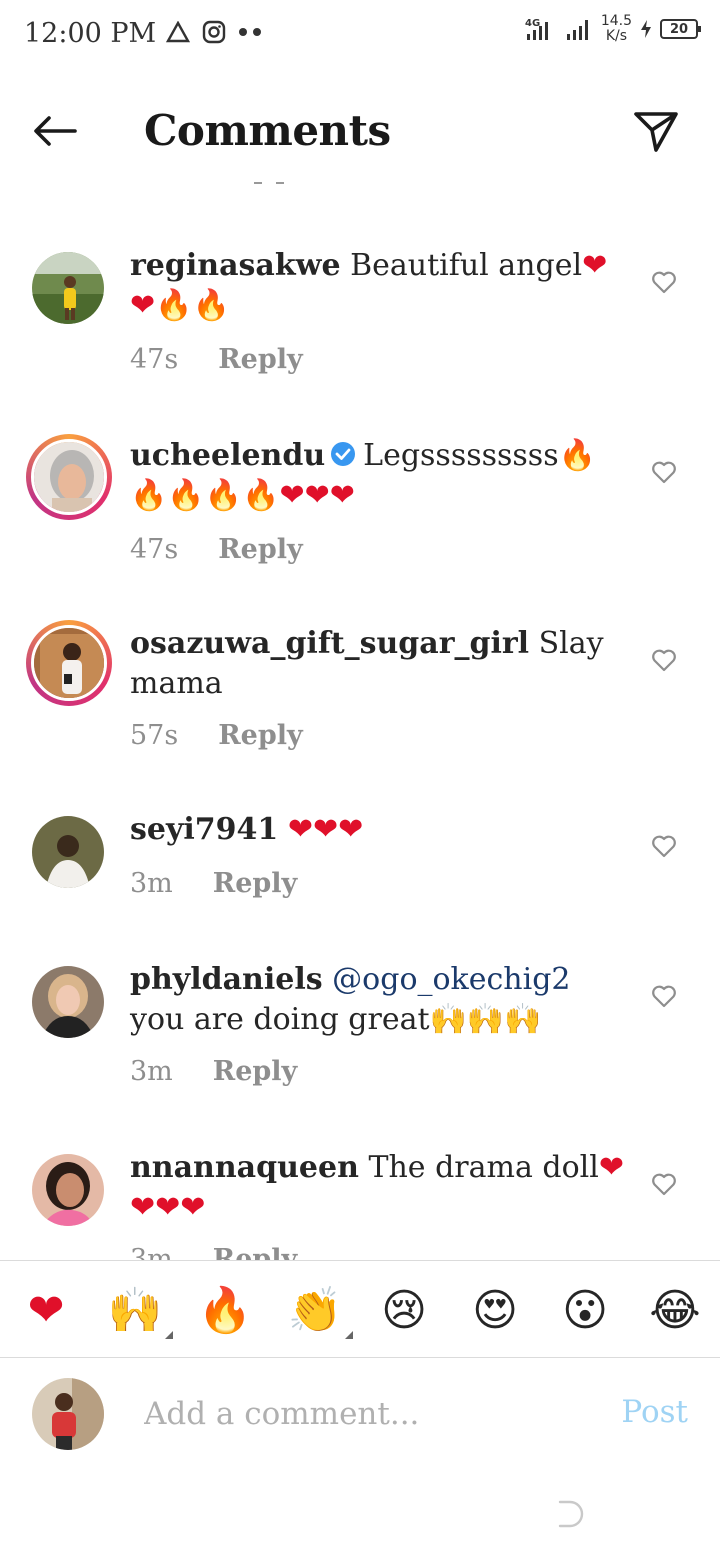 The width and height of the screenshot is (720, 1560). I want to click on back-button, so click(55, 131).